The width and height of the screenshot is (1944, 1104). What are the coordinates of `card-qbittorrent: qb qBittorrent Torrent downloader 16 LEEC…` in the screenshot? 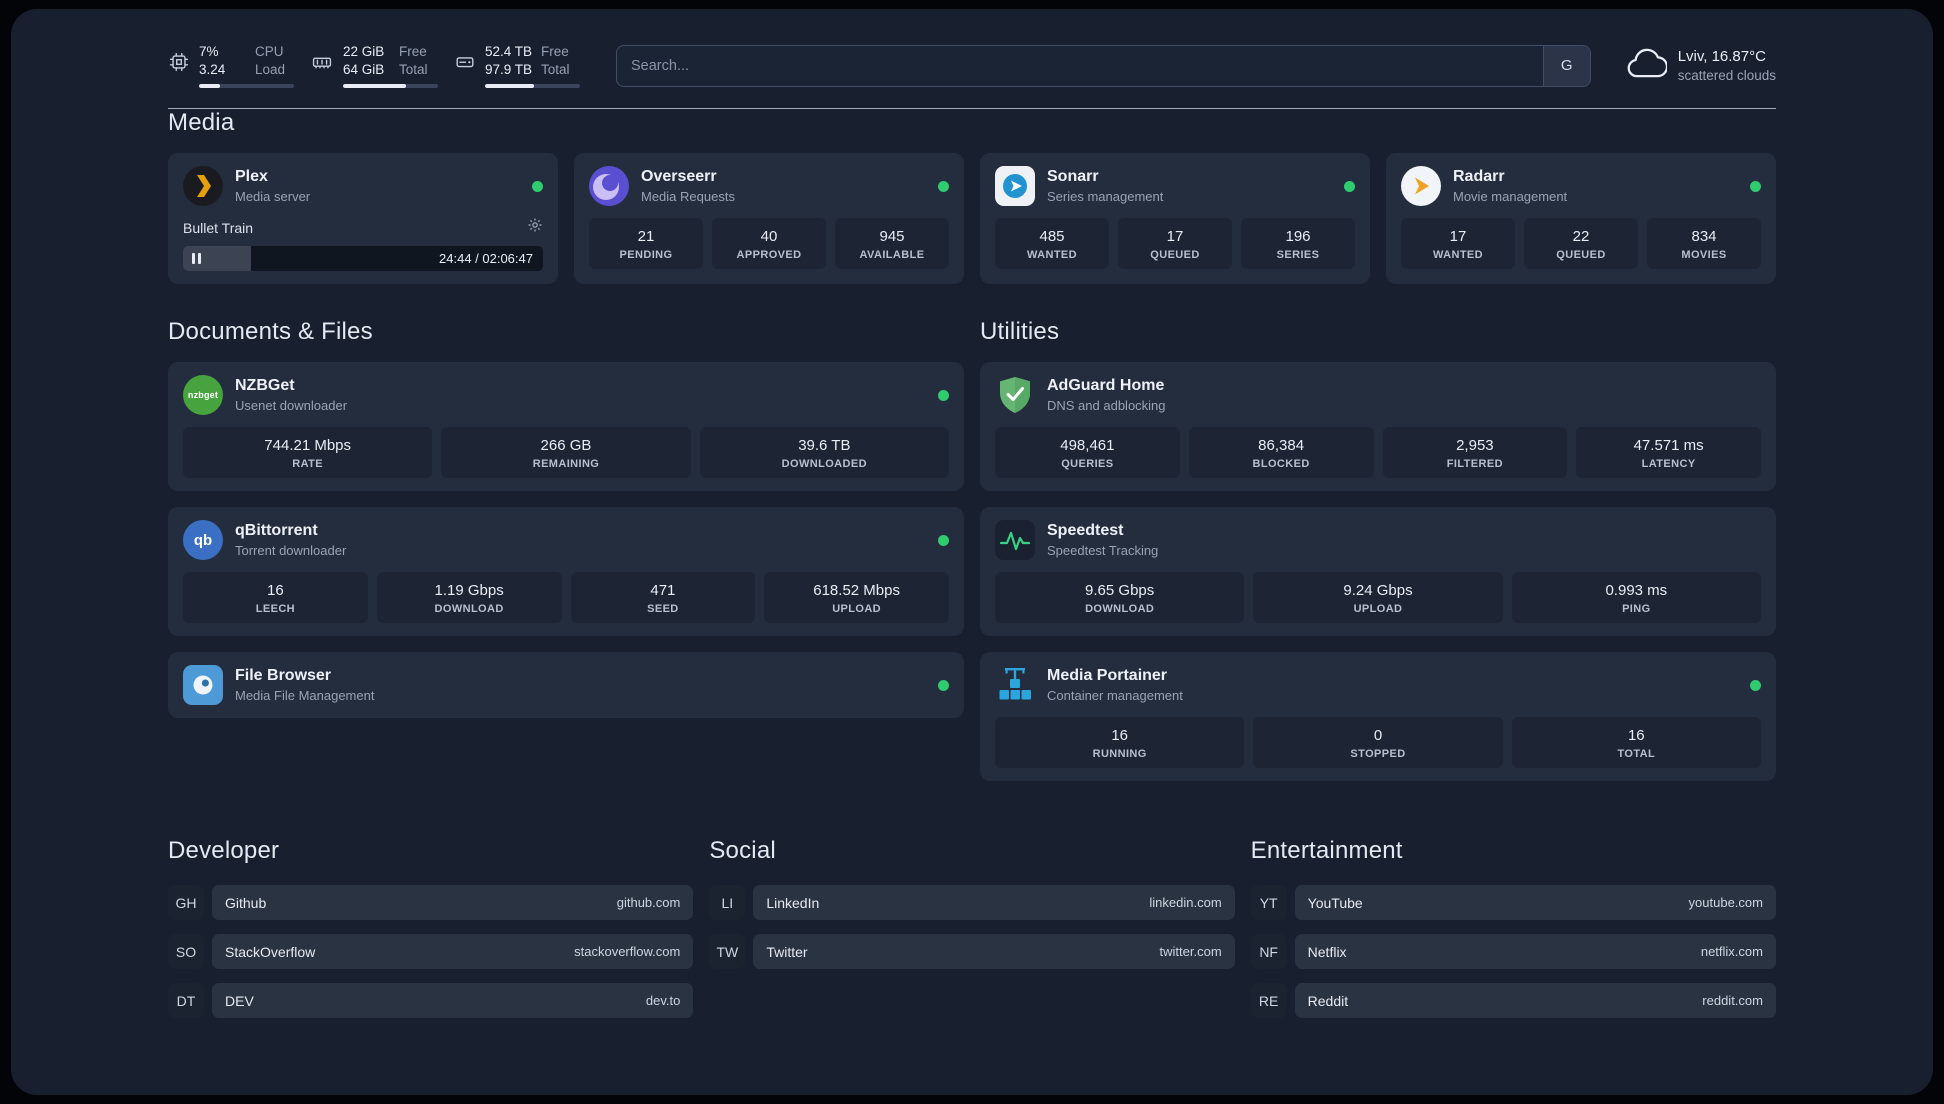 It's located at (566, 571).